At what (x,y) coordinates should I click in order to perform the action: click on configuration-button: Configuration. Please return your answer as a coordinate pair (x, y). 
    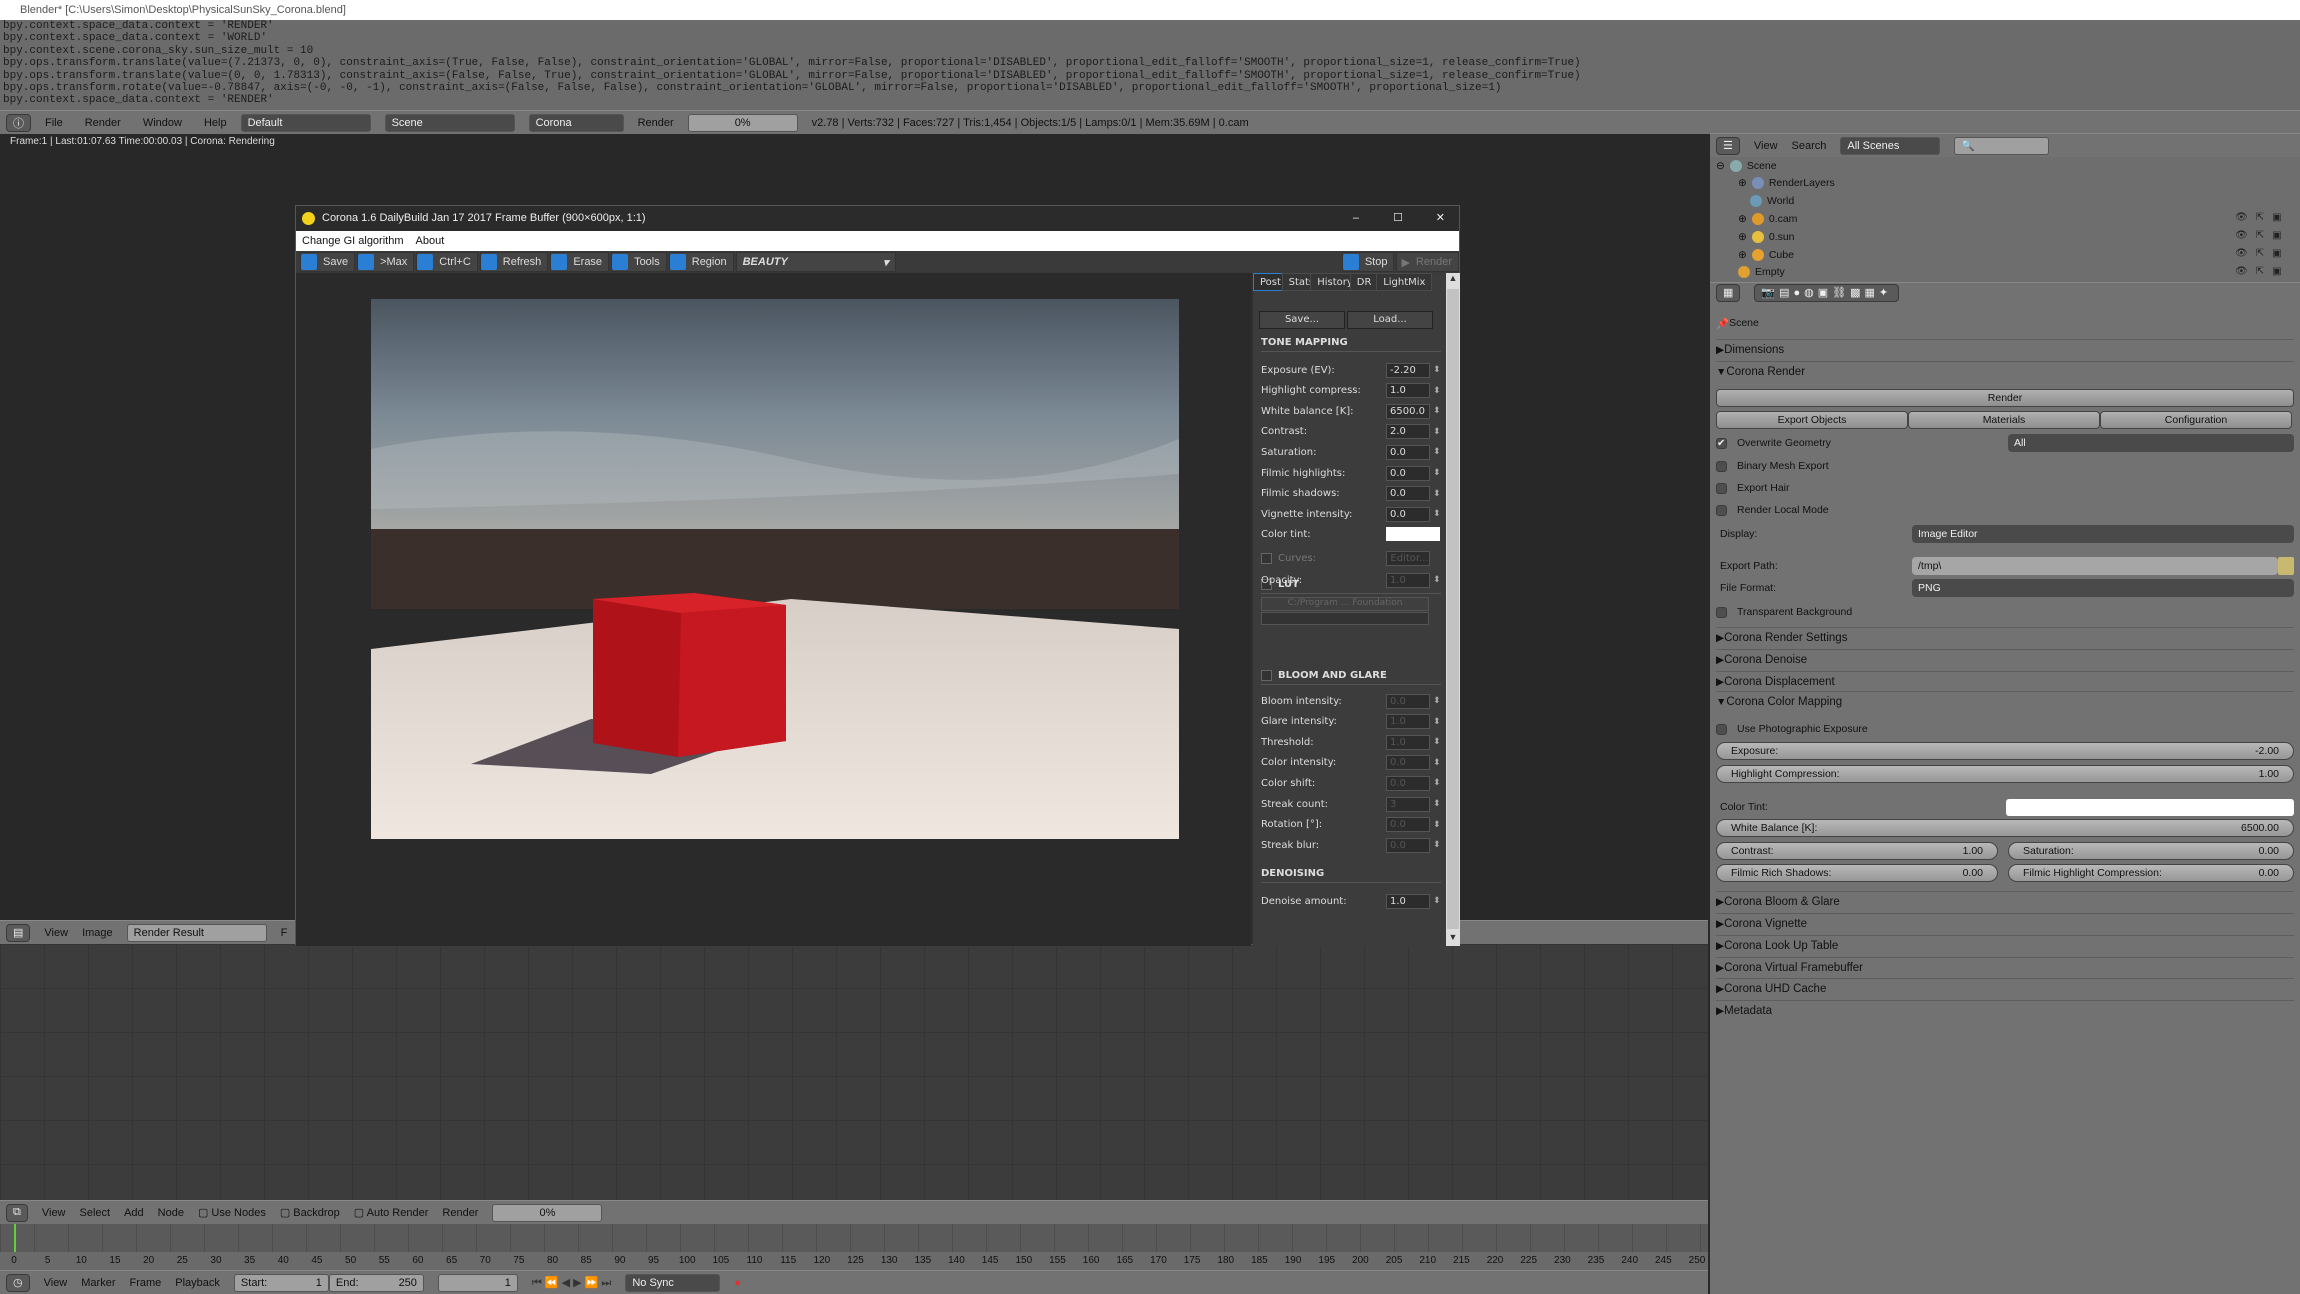
    Looking at the image, I should click on (2196, 420).